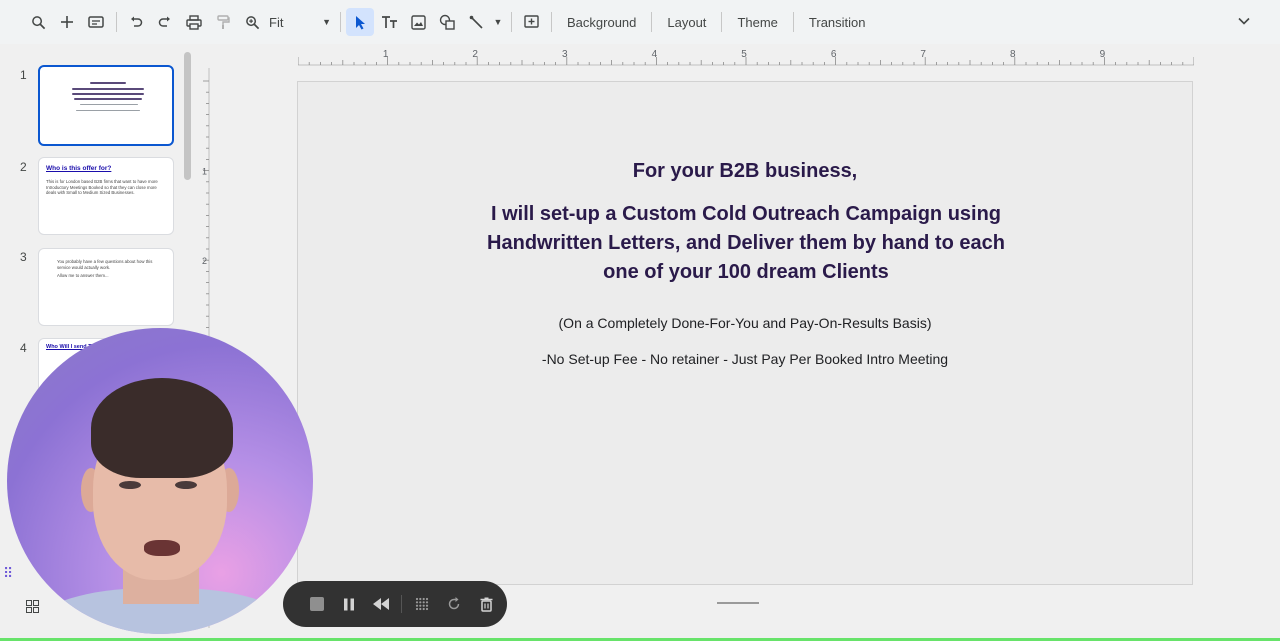 This screenshot has width=1280, height=641. I want to click on comment-icon, so click(531, 22).